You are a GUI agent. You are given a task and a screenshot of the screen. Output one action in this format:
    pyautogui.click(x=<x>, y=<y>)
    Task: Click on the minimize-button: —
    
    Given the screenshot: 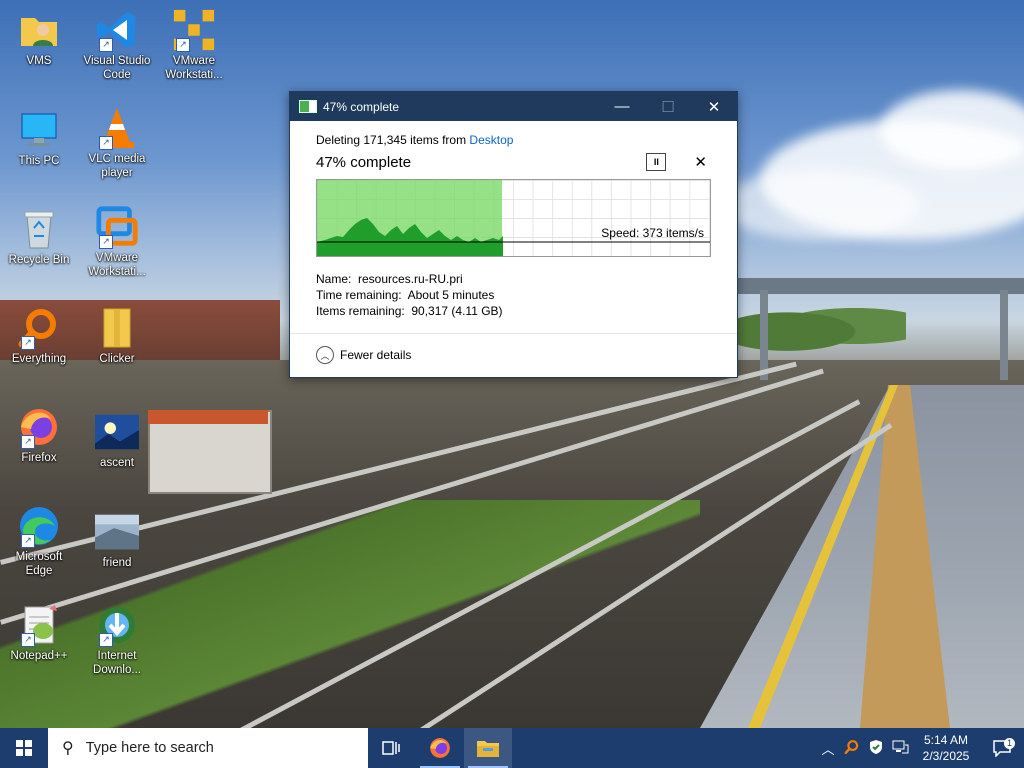 What is the action you would take?
    pyautogui.click(x=622, y=106)
    